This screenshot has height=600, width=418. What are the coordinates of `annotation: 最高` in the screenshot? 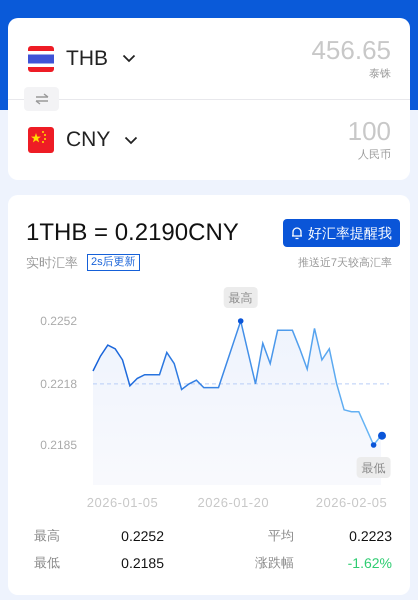 It's located at (240, 297).